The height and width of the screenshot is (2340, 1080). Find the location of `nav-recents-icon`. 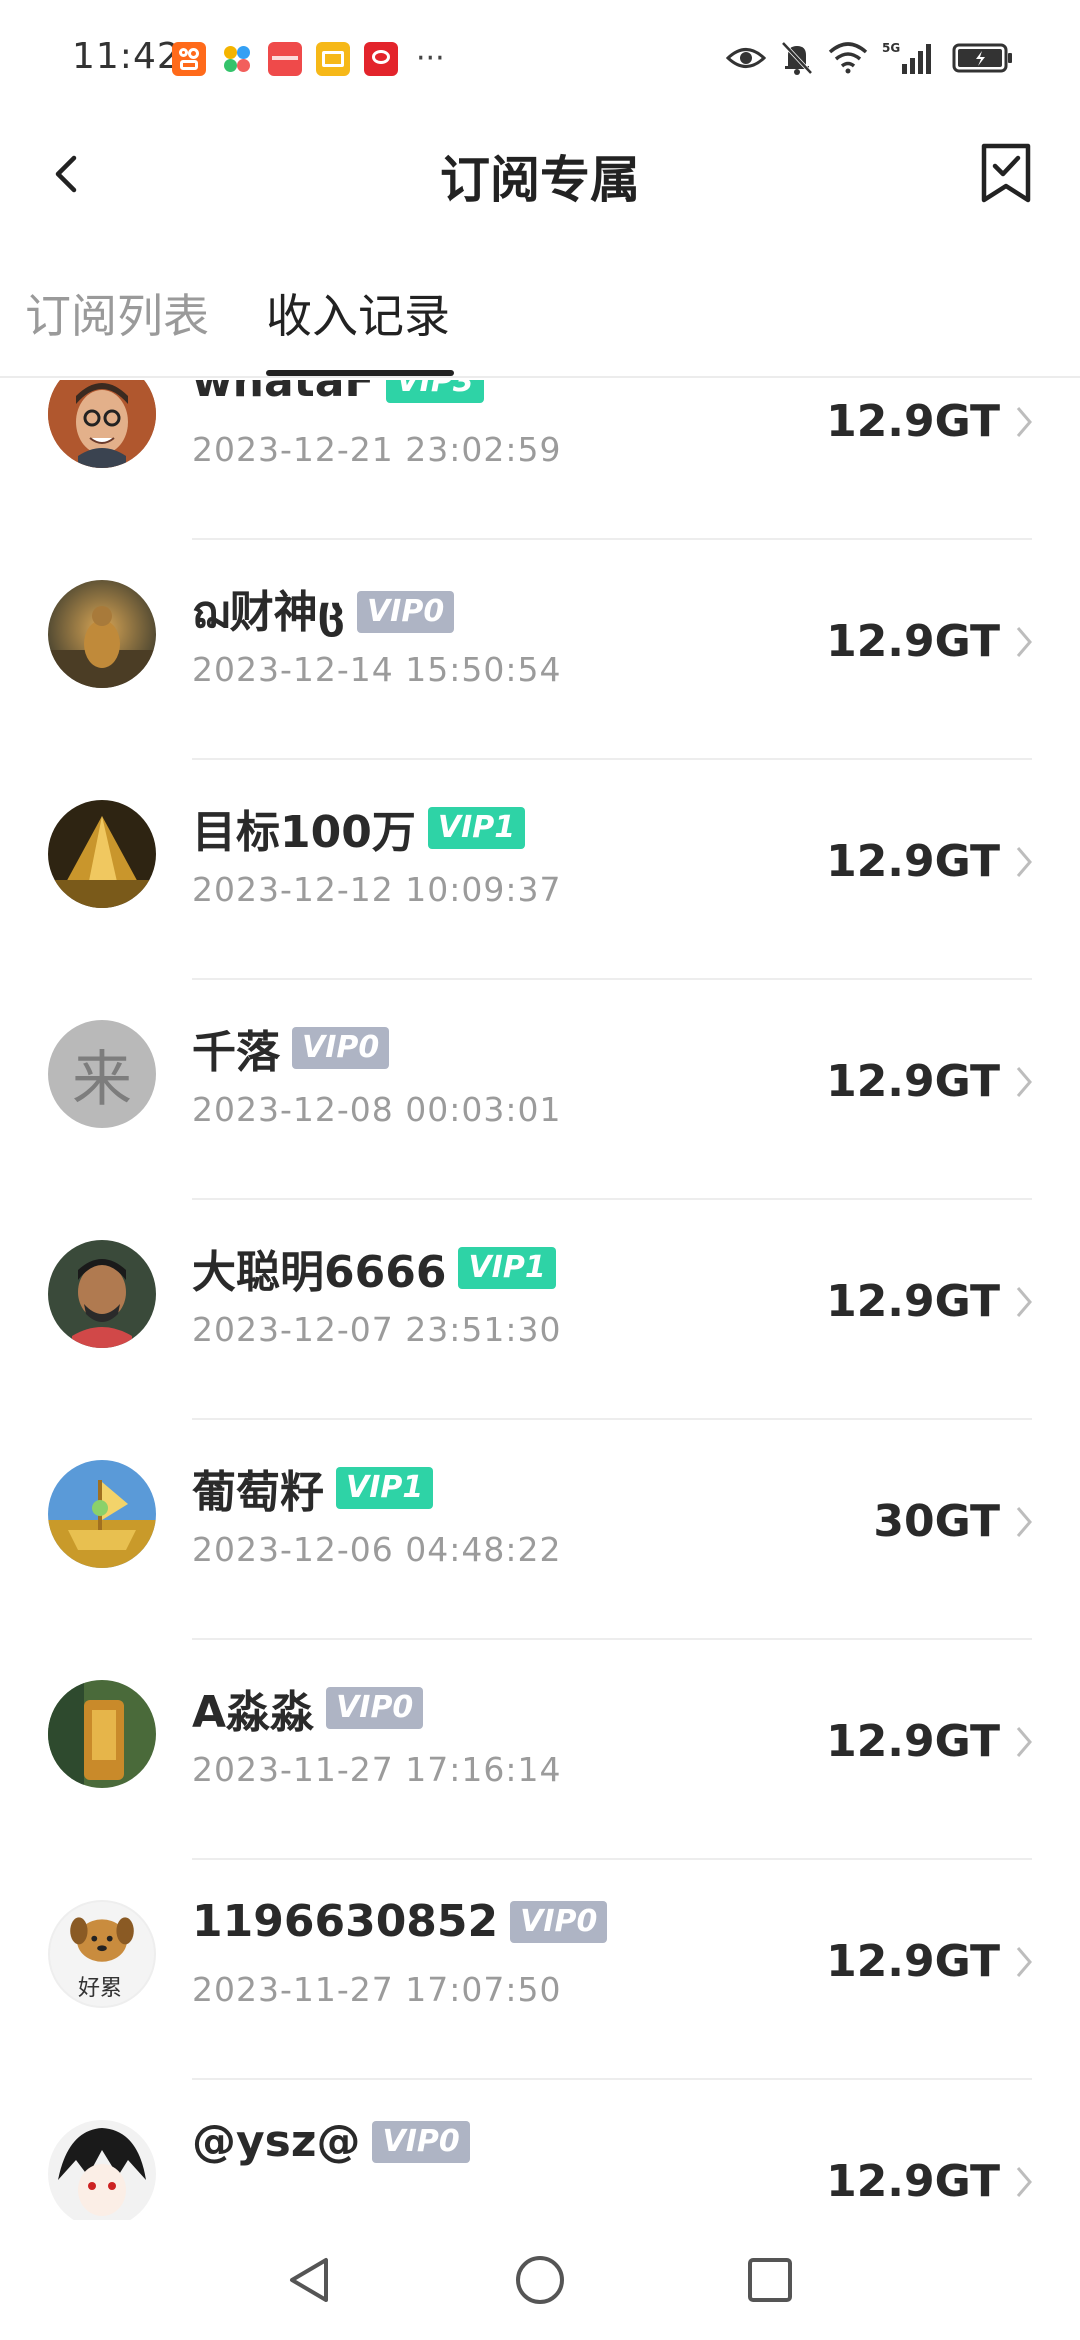

nav-recents-icon is located at coordinates (770, 2280).